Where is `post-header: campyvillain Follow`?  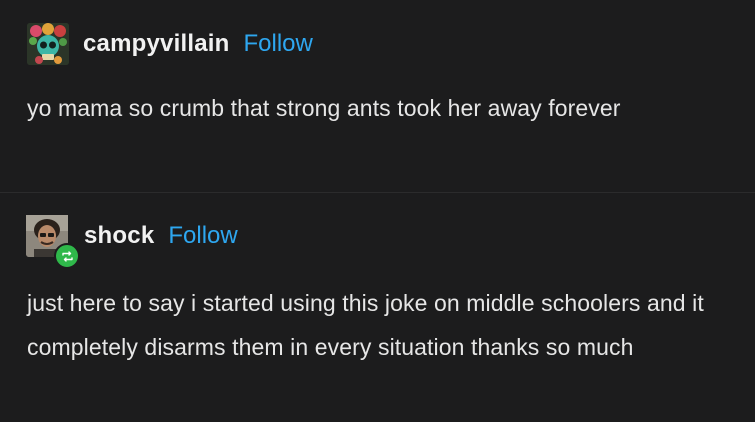 post-header: campyvillain Follow is located at coordinates (170, 44).